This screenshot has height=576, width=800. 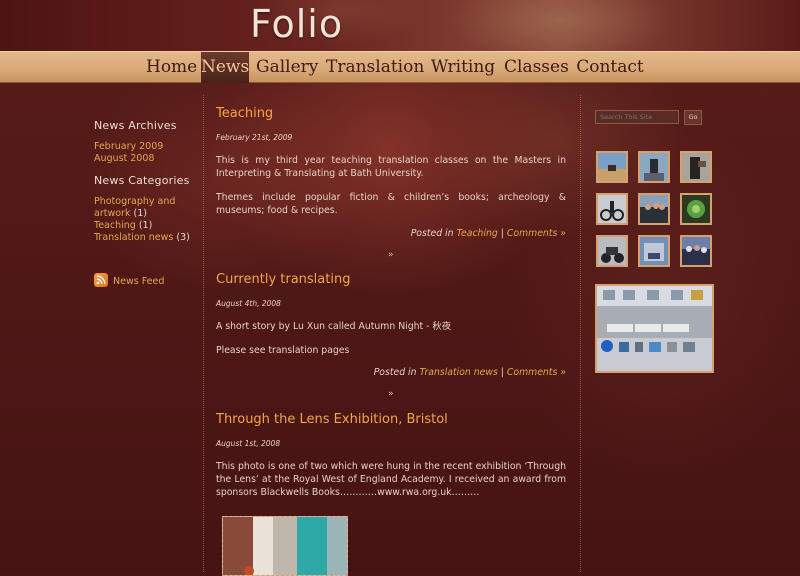 I want to click on nav-writing: Writing, so click(x=463, y=67).